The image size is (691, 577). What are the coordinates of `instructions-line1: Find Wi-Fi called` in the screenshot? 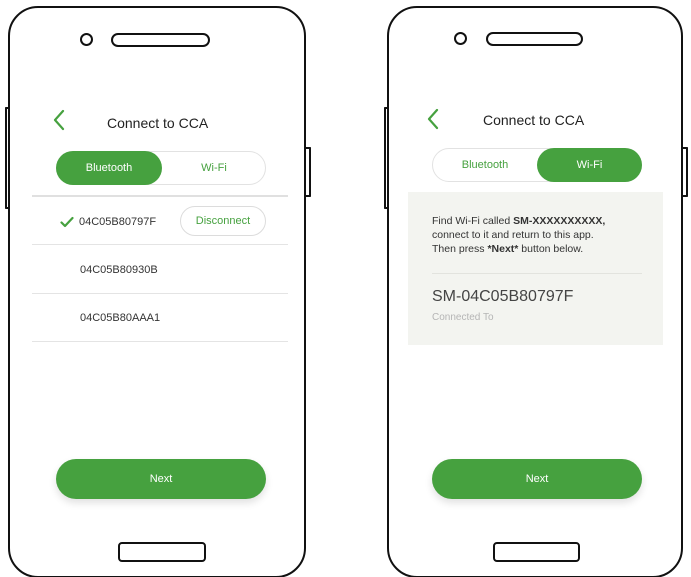 It's located at (473, 221).